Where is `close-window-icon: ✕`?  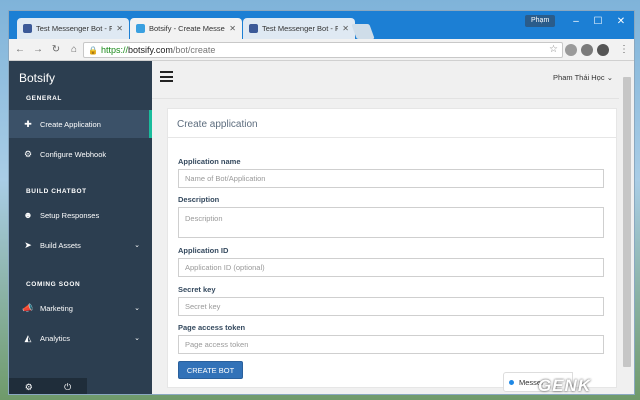 close-window-icon: ✕ is located at coordinates (621, 22).